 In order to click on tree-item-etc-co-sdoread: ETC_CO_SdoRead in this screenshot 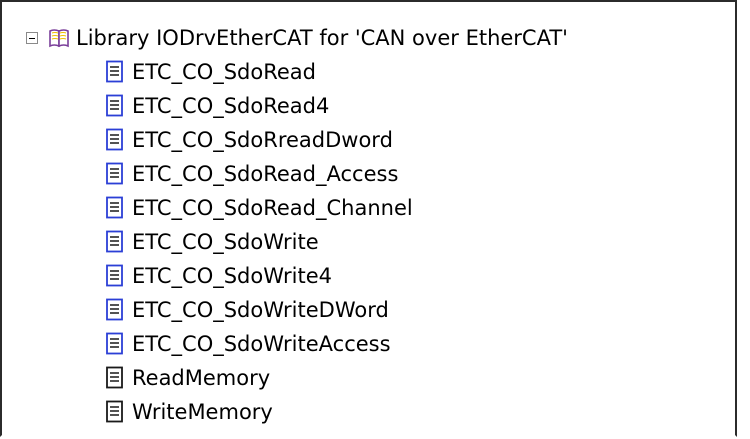, I will do `click(259, 72)`.